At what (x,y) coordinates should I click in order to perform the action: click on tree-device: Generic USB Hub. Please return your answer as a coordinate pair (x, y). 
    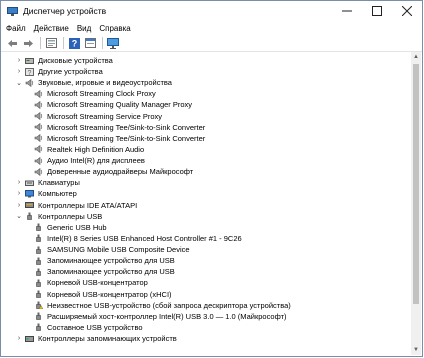
    Looking at the image, I should click on (69, 227).